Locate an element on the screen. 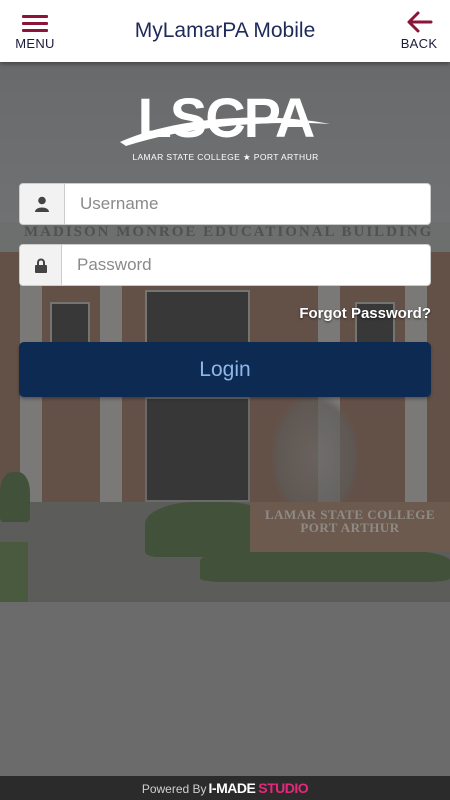  brand-name-part2: STUDIO is located at coordinates (283, 788).